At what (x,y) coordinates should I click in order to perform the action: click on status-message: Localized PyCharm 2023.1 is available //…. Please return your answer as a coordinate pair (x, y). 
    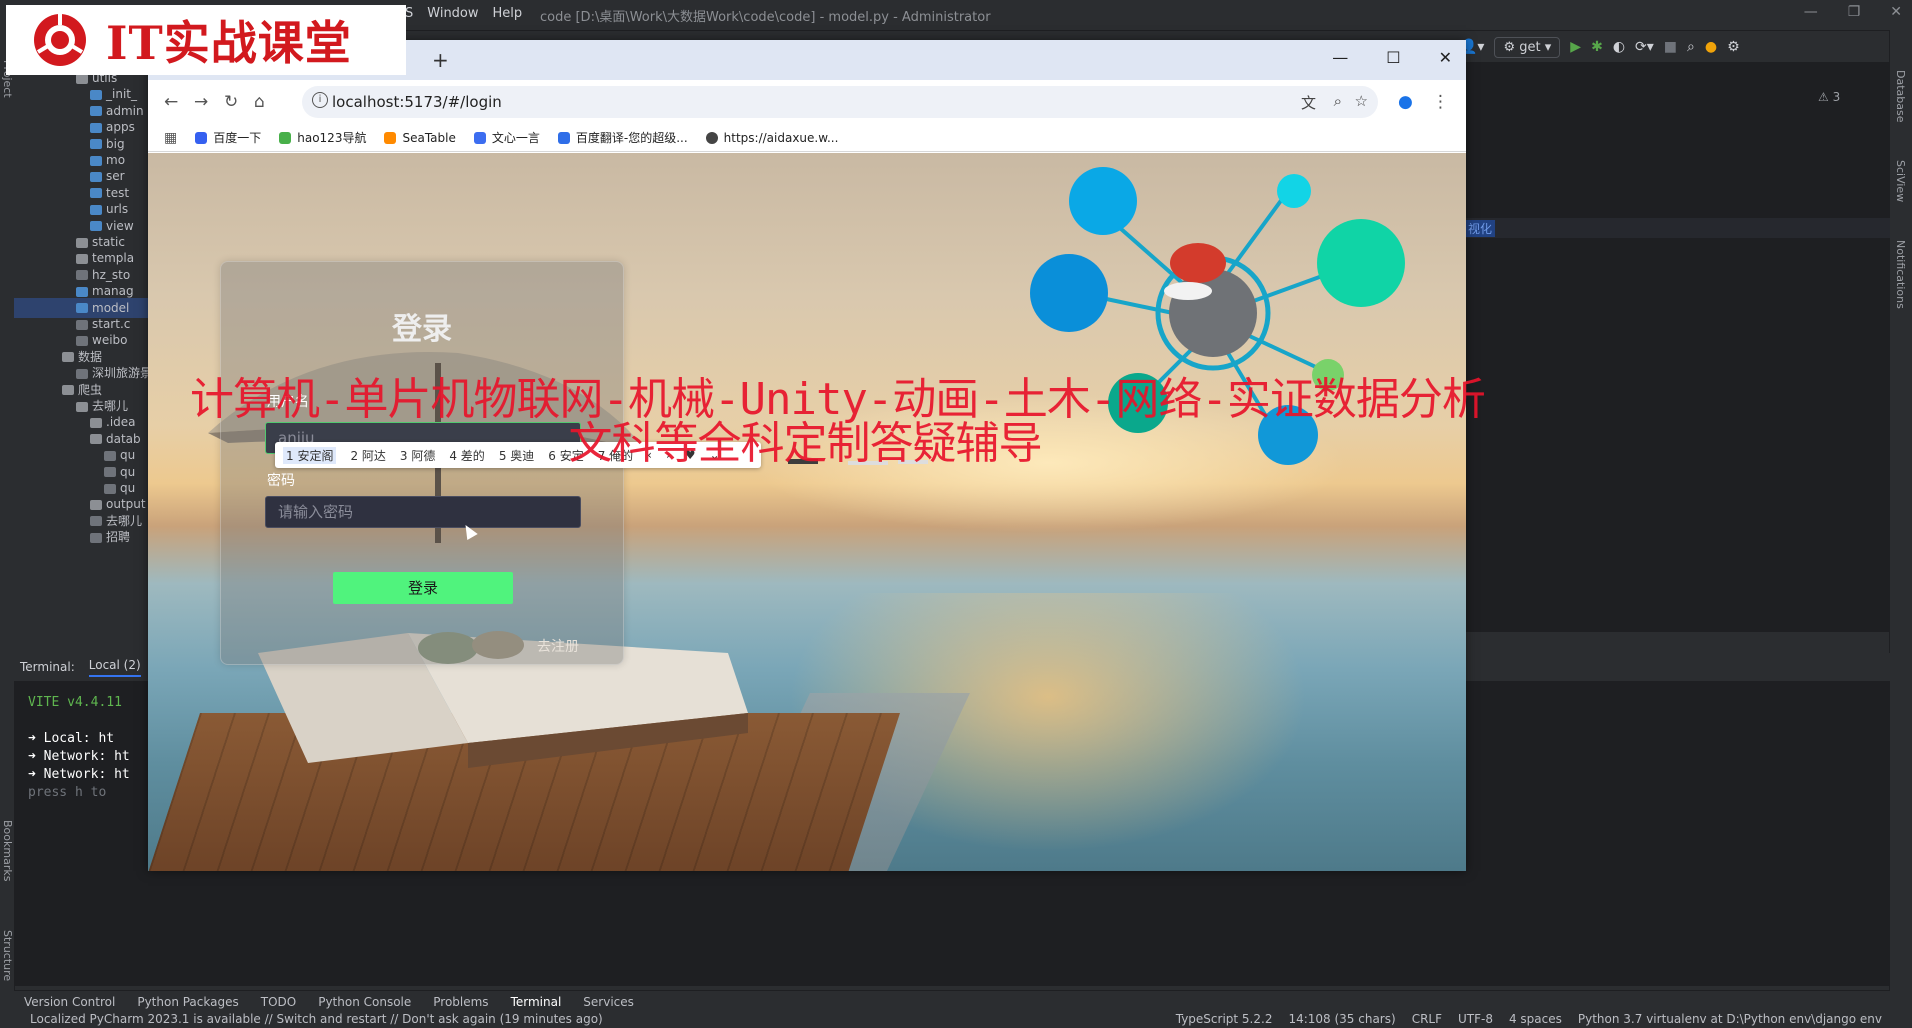
    Looking at the image, I should click on (316, 1019).